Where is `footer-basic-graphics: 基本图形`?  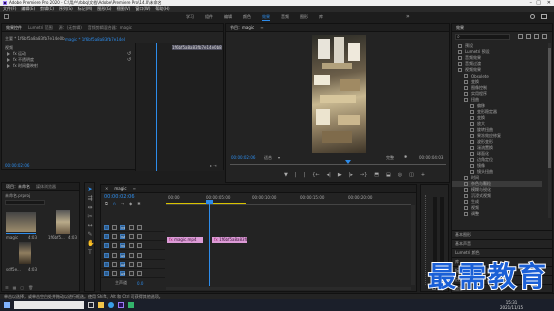
footer-basic-graphics: 基本图形 is located at coordinates (502, 234).